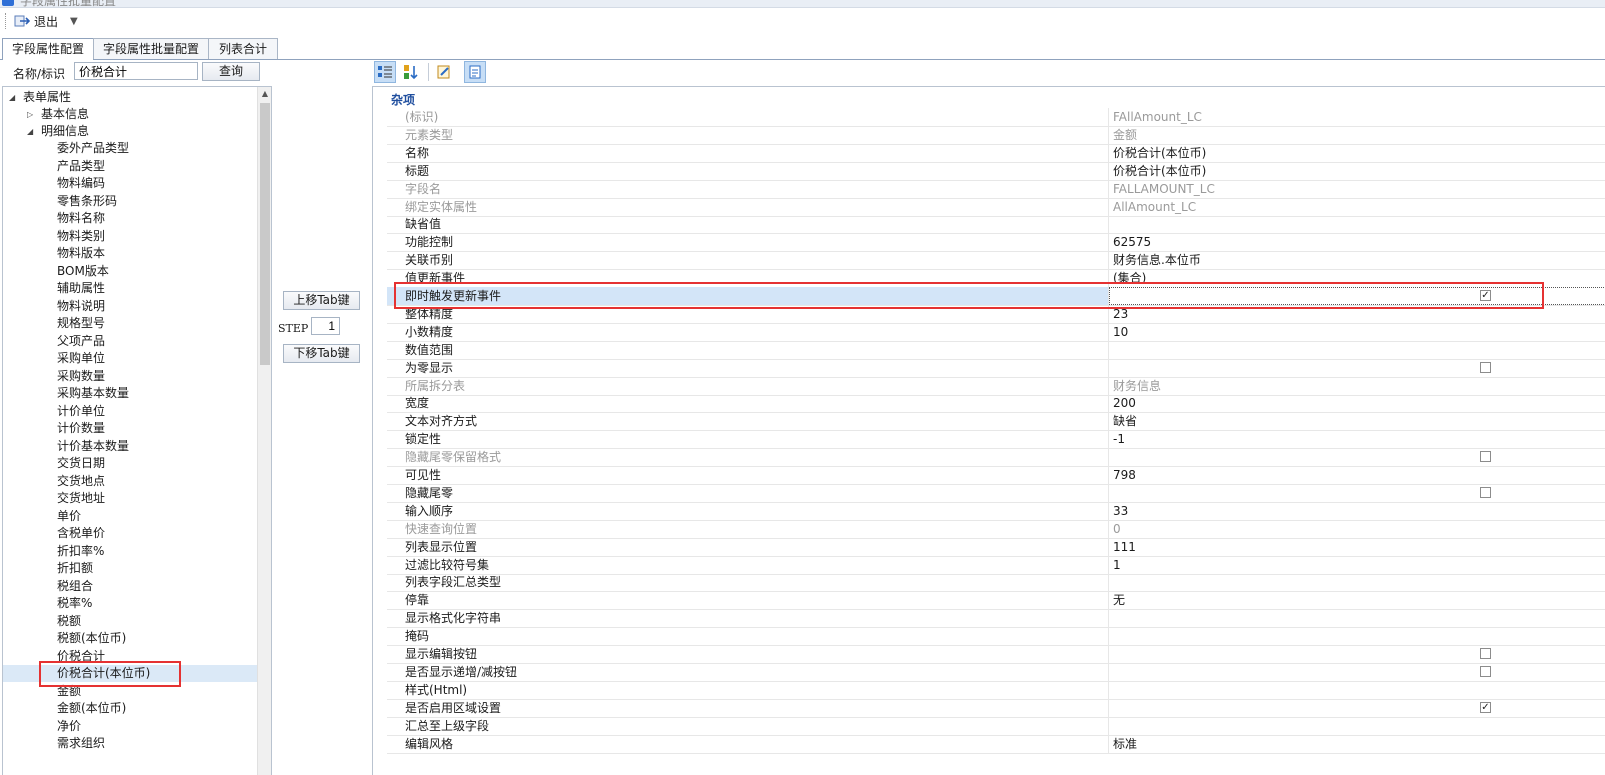 The image size is (1605, 775). What do you see at coordinates (243, 48) in the screenshot?
I see `tab-list-total: 列表合计` at bounding box center [243, 48].